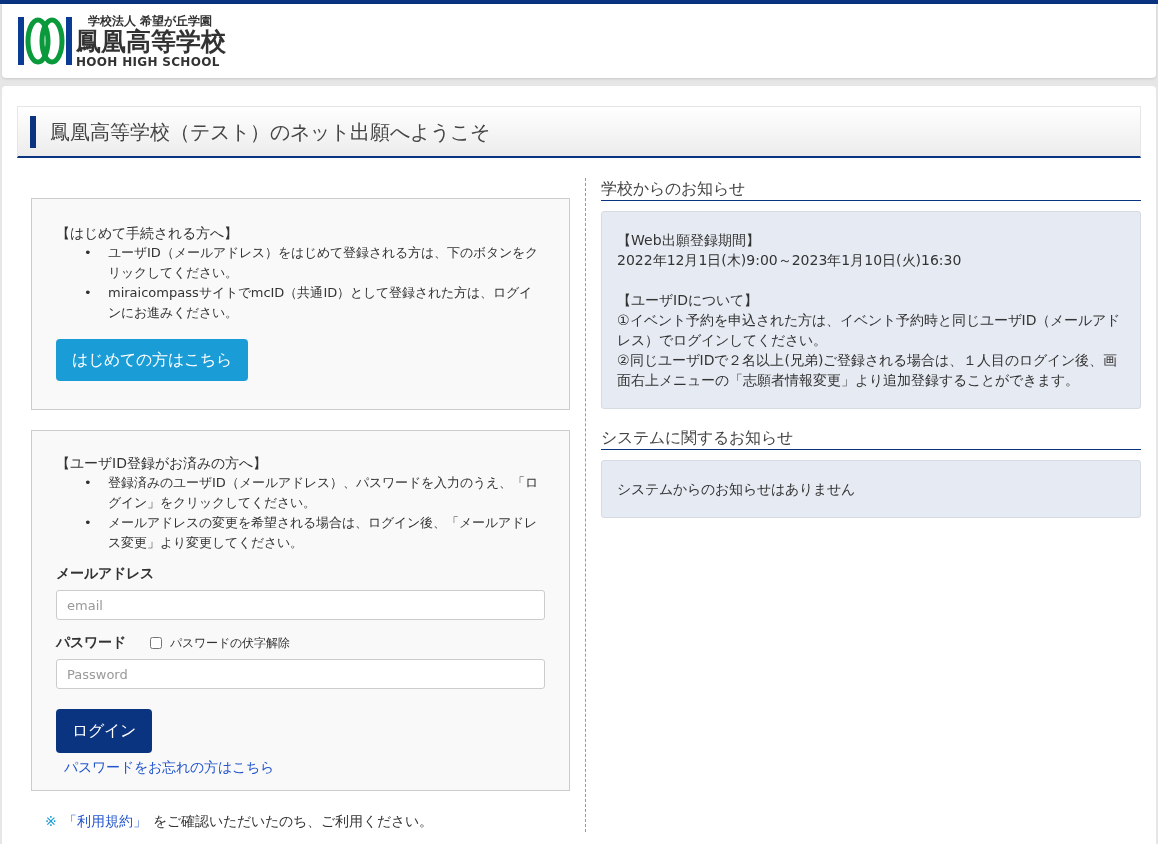 This screenshot has height=844, width=1158. What do you see at coordinates (292, 821) in the screenshot?
I see `terms-note: をご確認いただいたのち、ご利用ください。` at bounding box center [292, 821].